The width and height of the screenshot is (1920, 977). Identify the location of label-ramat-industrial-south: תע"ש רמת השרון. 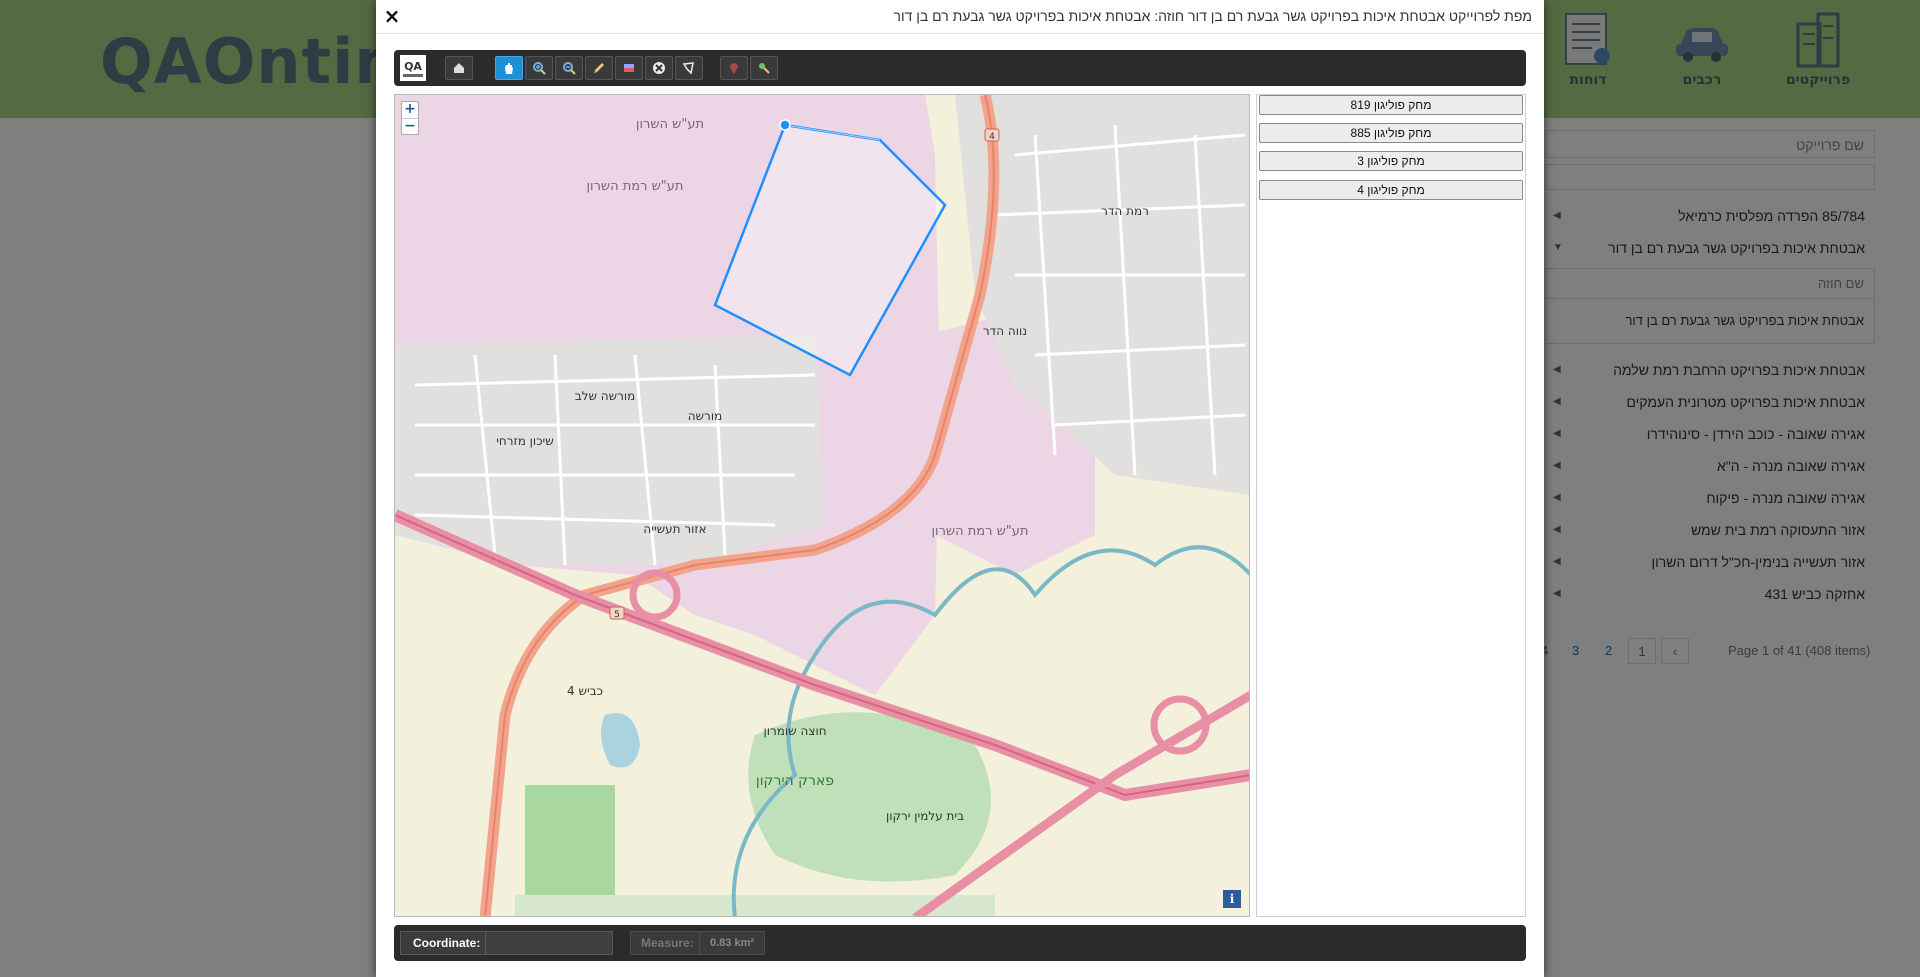
(980, 531).